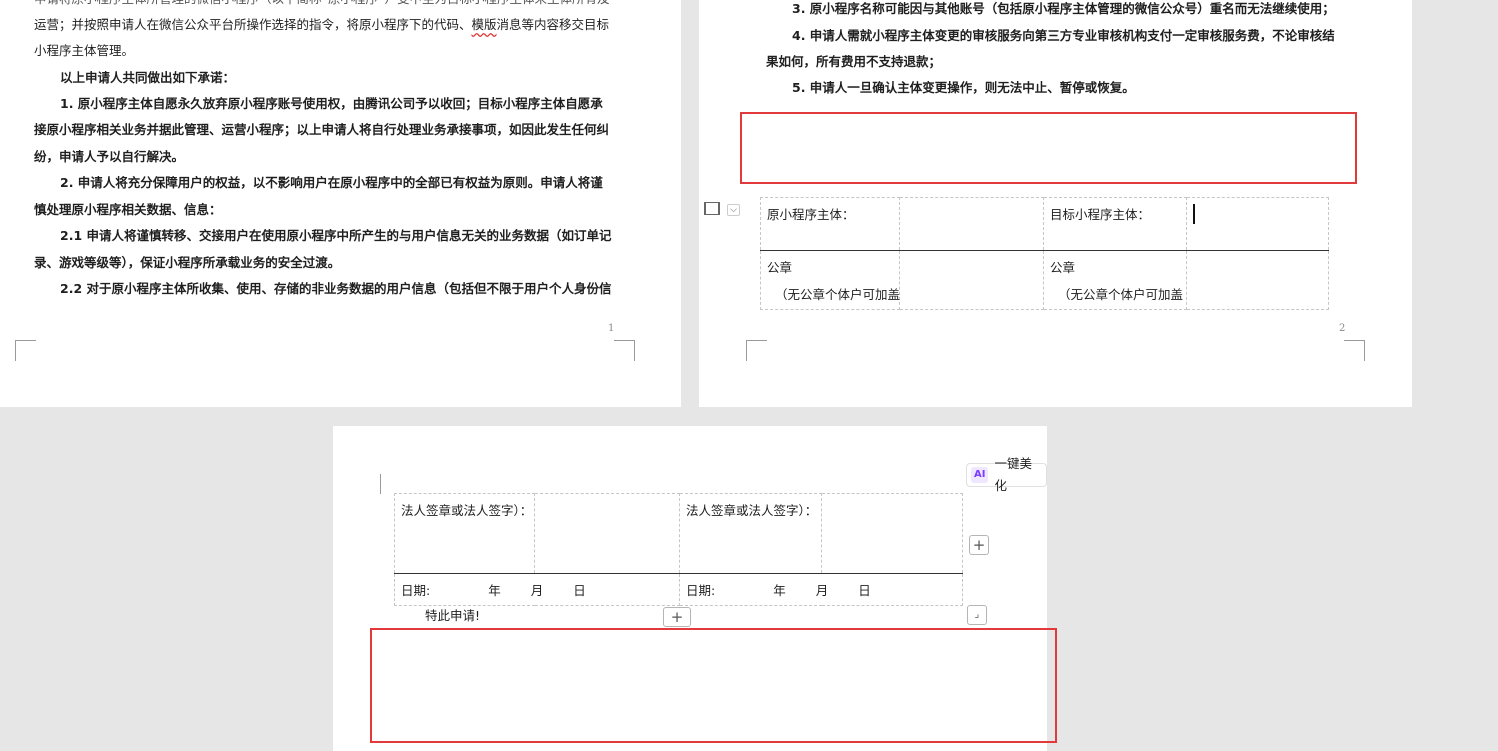  Describe the element at coordinates (677, 617) in the screenshot. I see `add-row-button: +` at that location.